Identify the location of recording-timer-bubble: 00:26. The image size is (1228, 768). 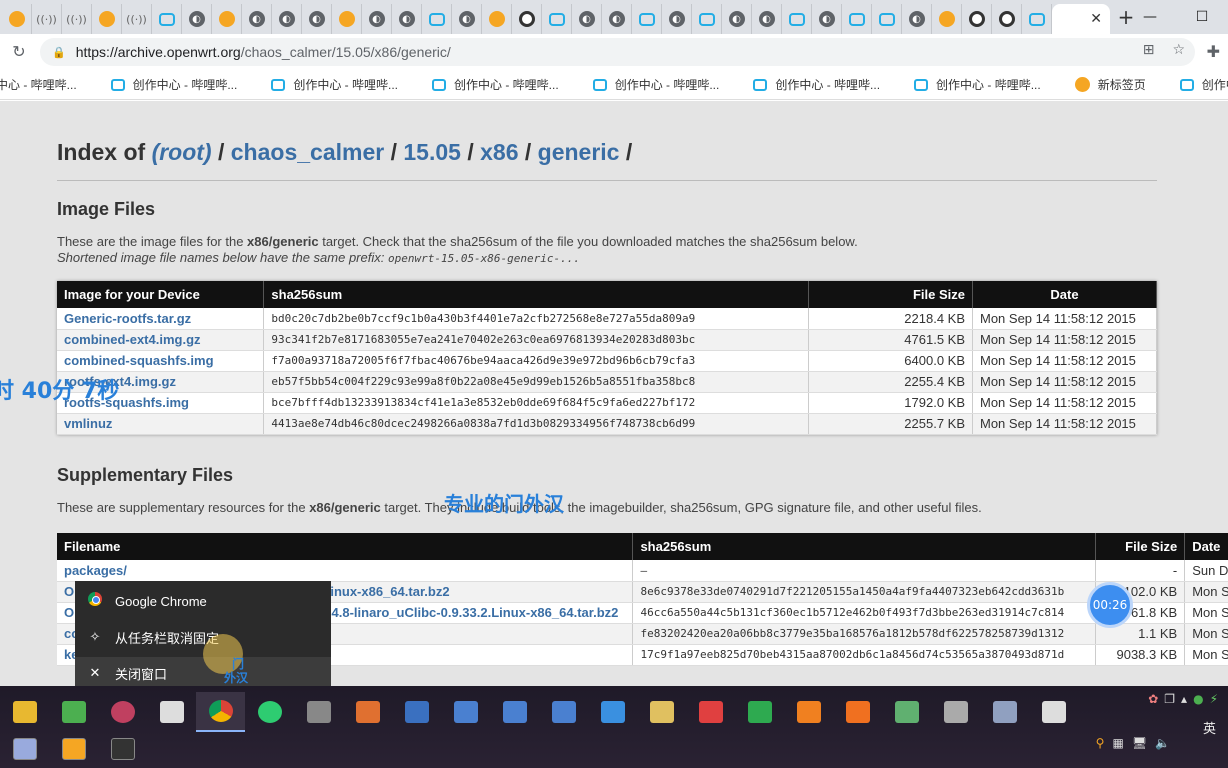
(1110, 605).